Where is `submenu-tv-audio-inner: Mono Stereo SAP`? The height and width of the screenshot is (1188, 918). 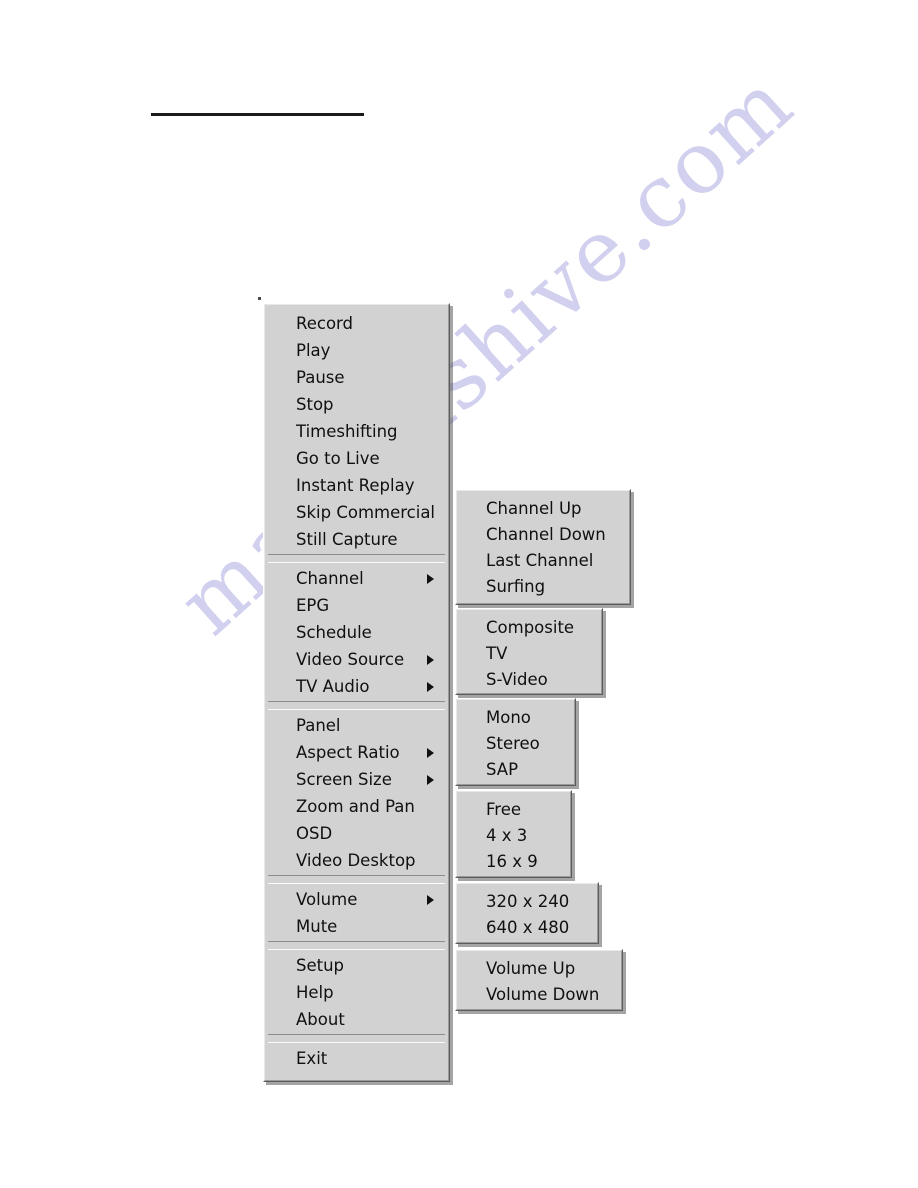
submenu-tv-audio-inner: Mono Stereo SAP is located at coordinates (515, 742).